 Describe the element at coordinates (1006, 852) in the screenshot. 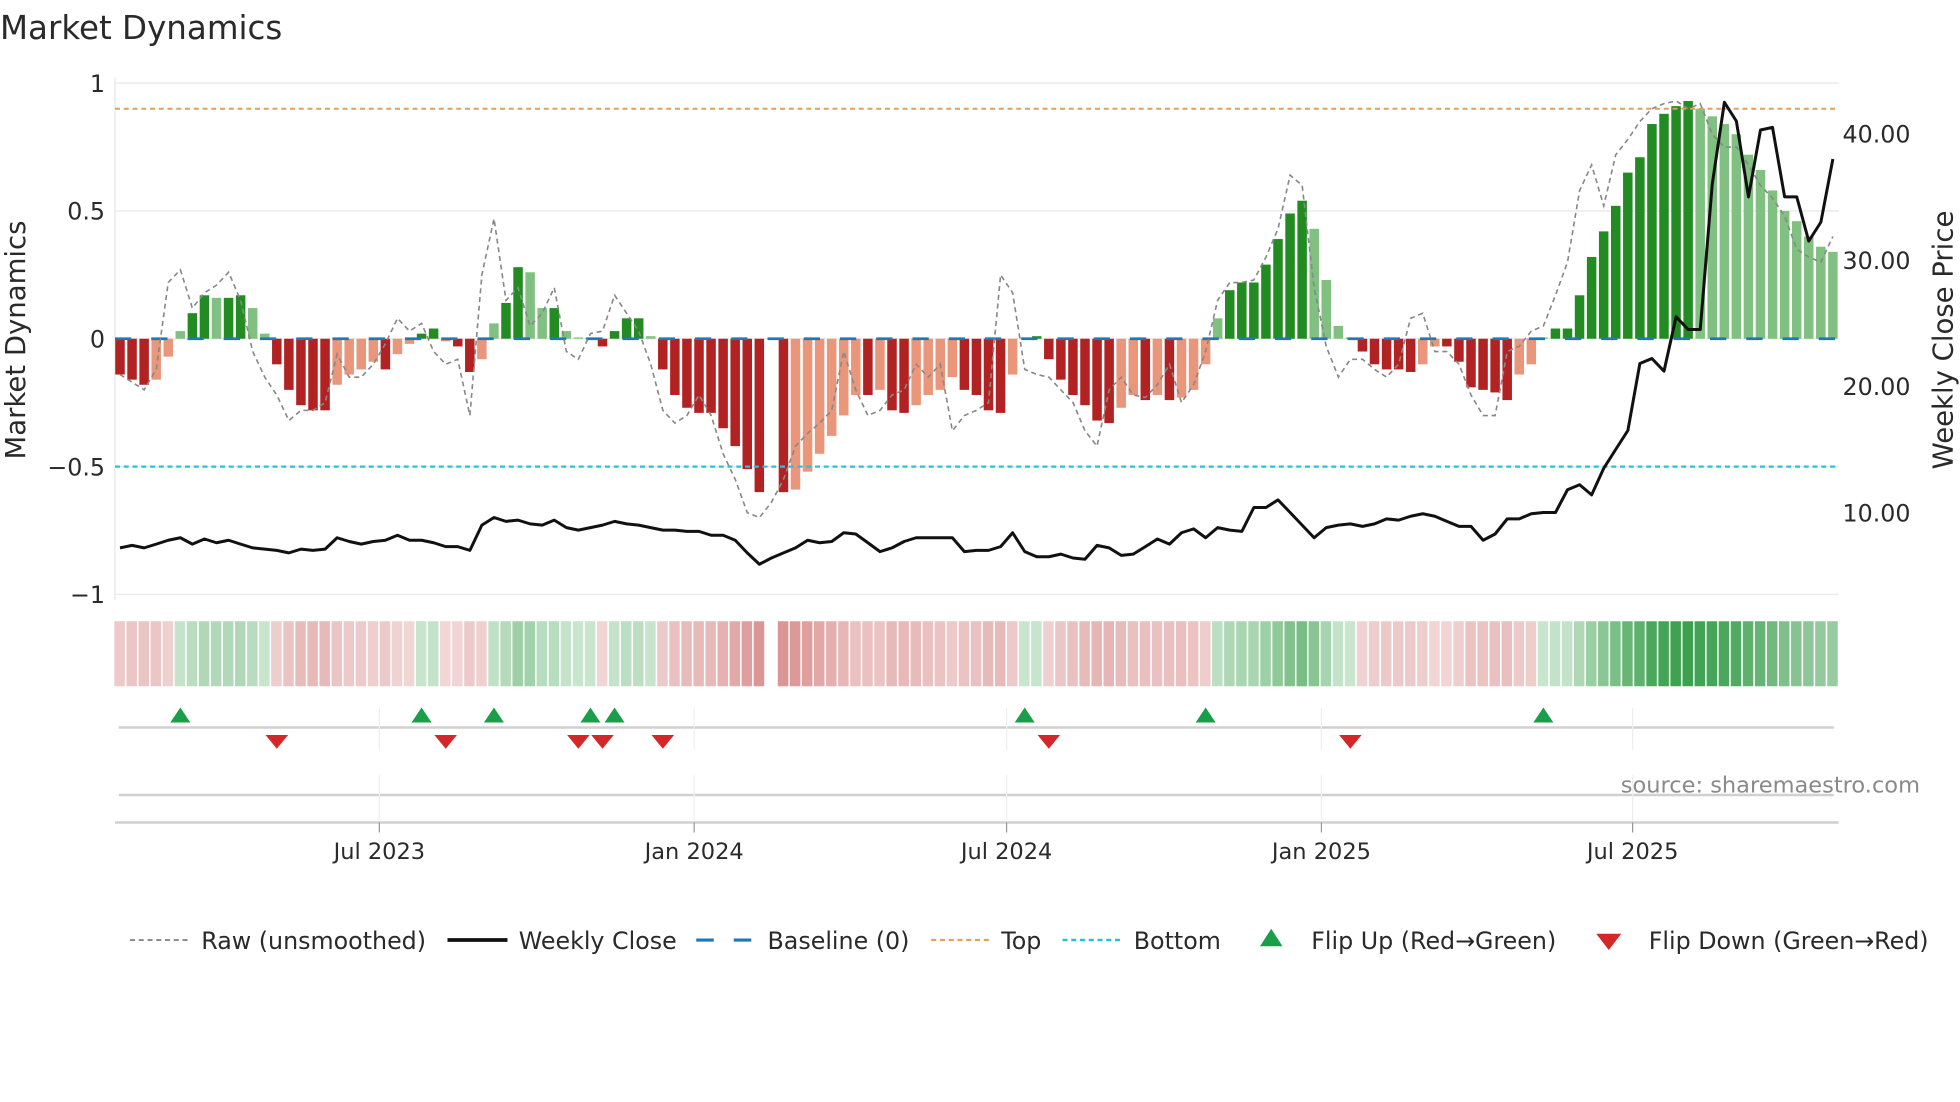

I see `x-tick-label: Jul 2024` at that location.